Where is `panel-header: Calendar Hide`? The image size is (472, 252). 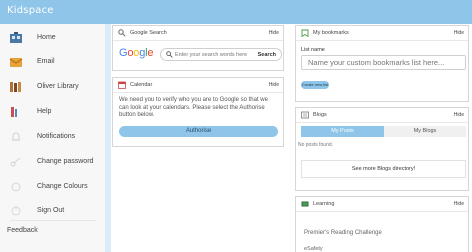
panel-header: Calendar Hide is located at coordinates (198, 85).